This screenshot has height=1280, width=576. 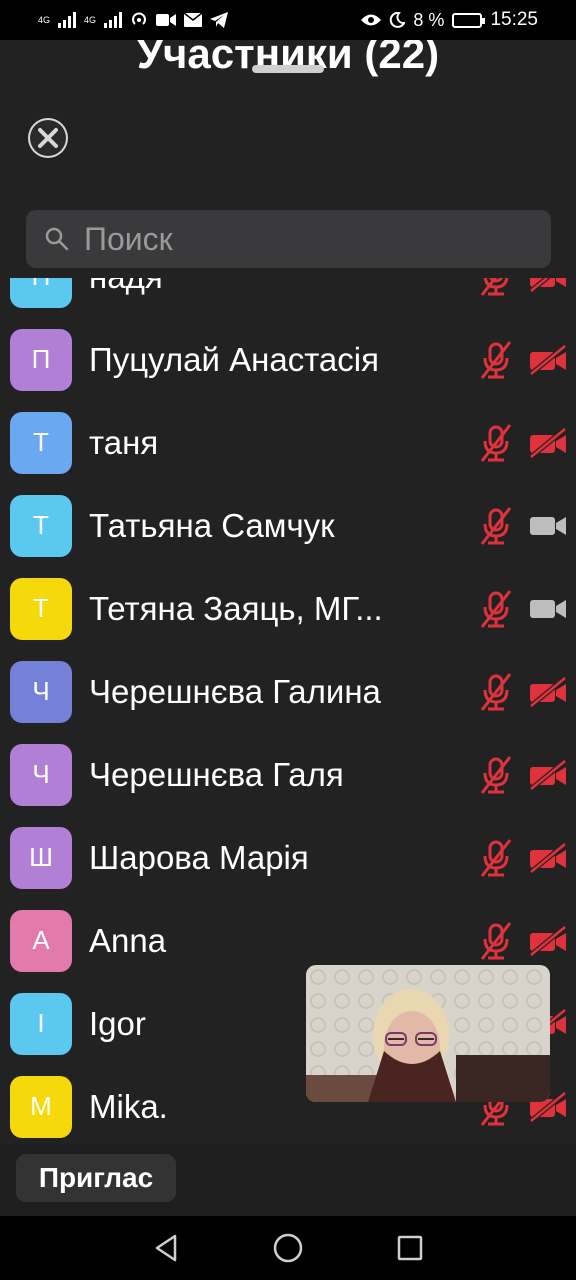 I want to click on signal-1-label: 4G, so click(x=44, y=19).